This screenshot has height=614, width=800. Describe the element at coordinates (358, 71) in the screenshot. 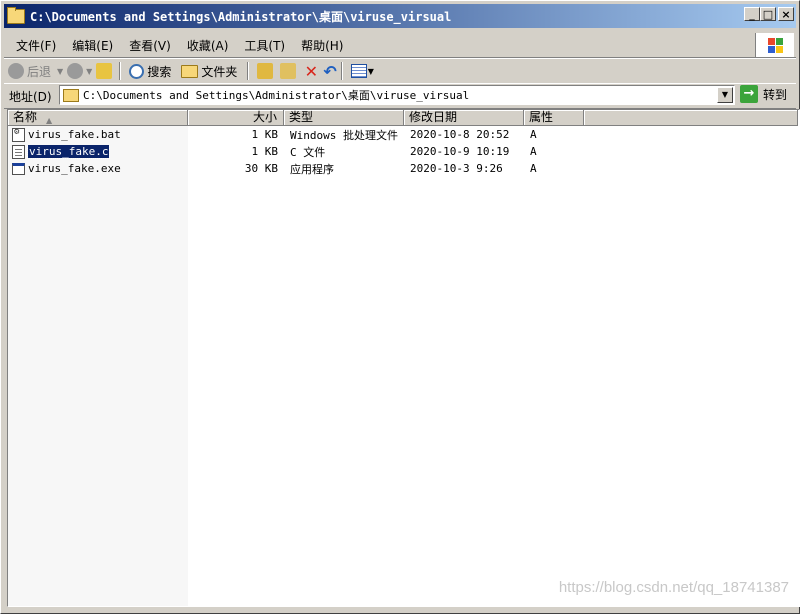

I see `views-icon` at that location.